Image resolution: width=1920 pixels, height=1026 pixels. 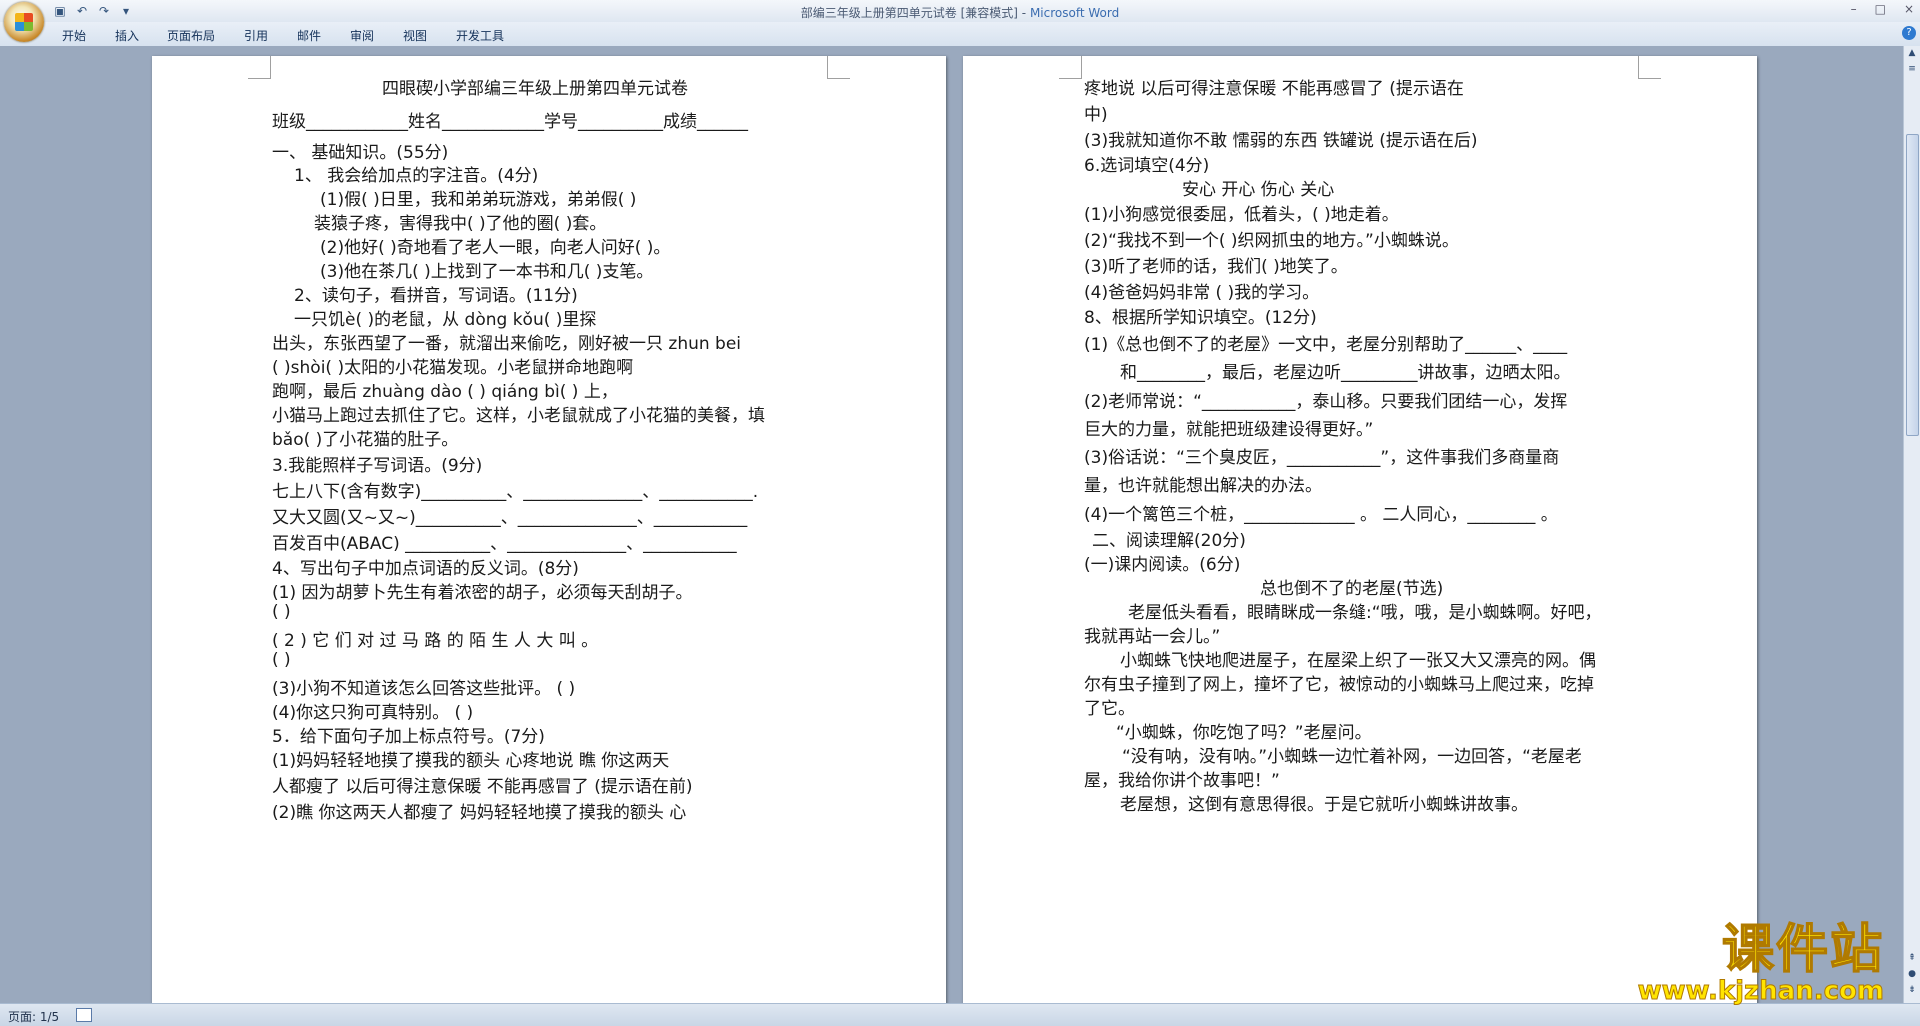 What do you see at coordinates (482, 787) in the screenshot?
I see `text-line: 人都瘦了 以后可得注意保暖 不能再感冒了 (提示语在前)` at bounding box center [482, 787].